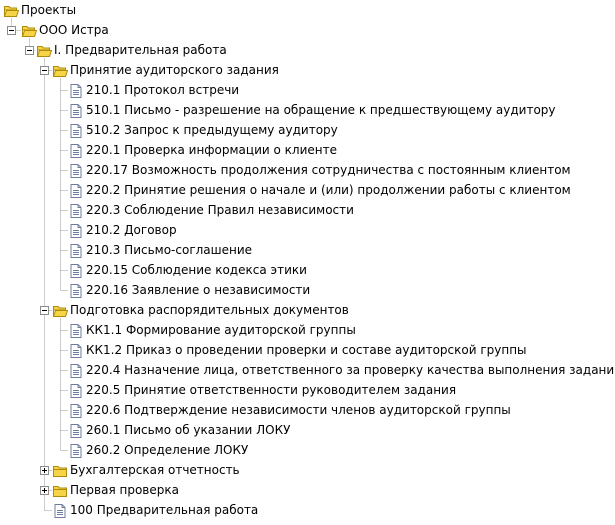 Image resolution: width=615 pixels, height=525 pixels. I want to click on tree-node-label: ООО Истра, so click(74, 30).